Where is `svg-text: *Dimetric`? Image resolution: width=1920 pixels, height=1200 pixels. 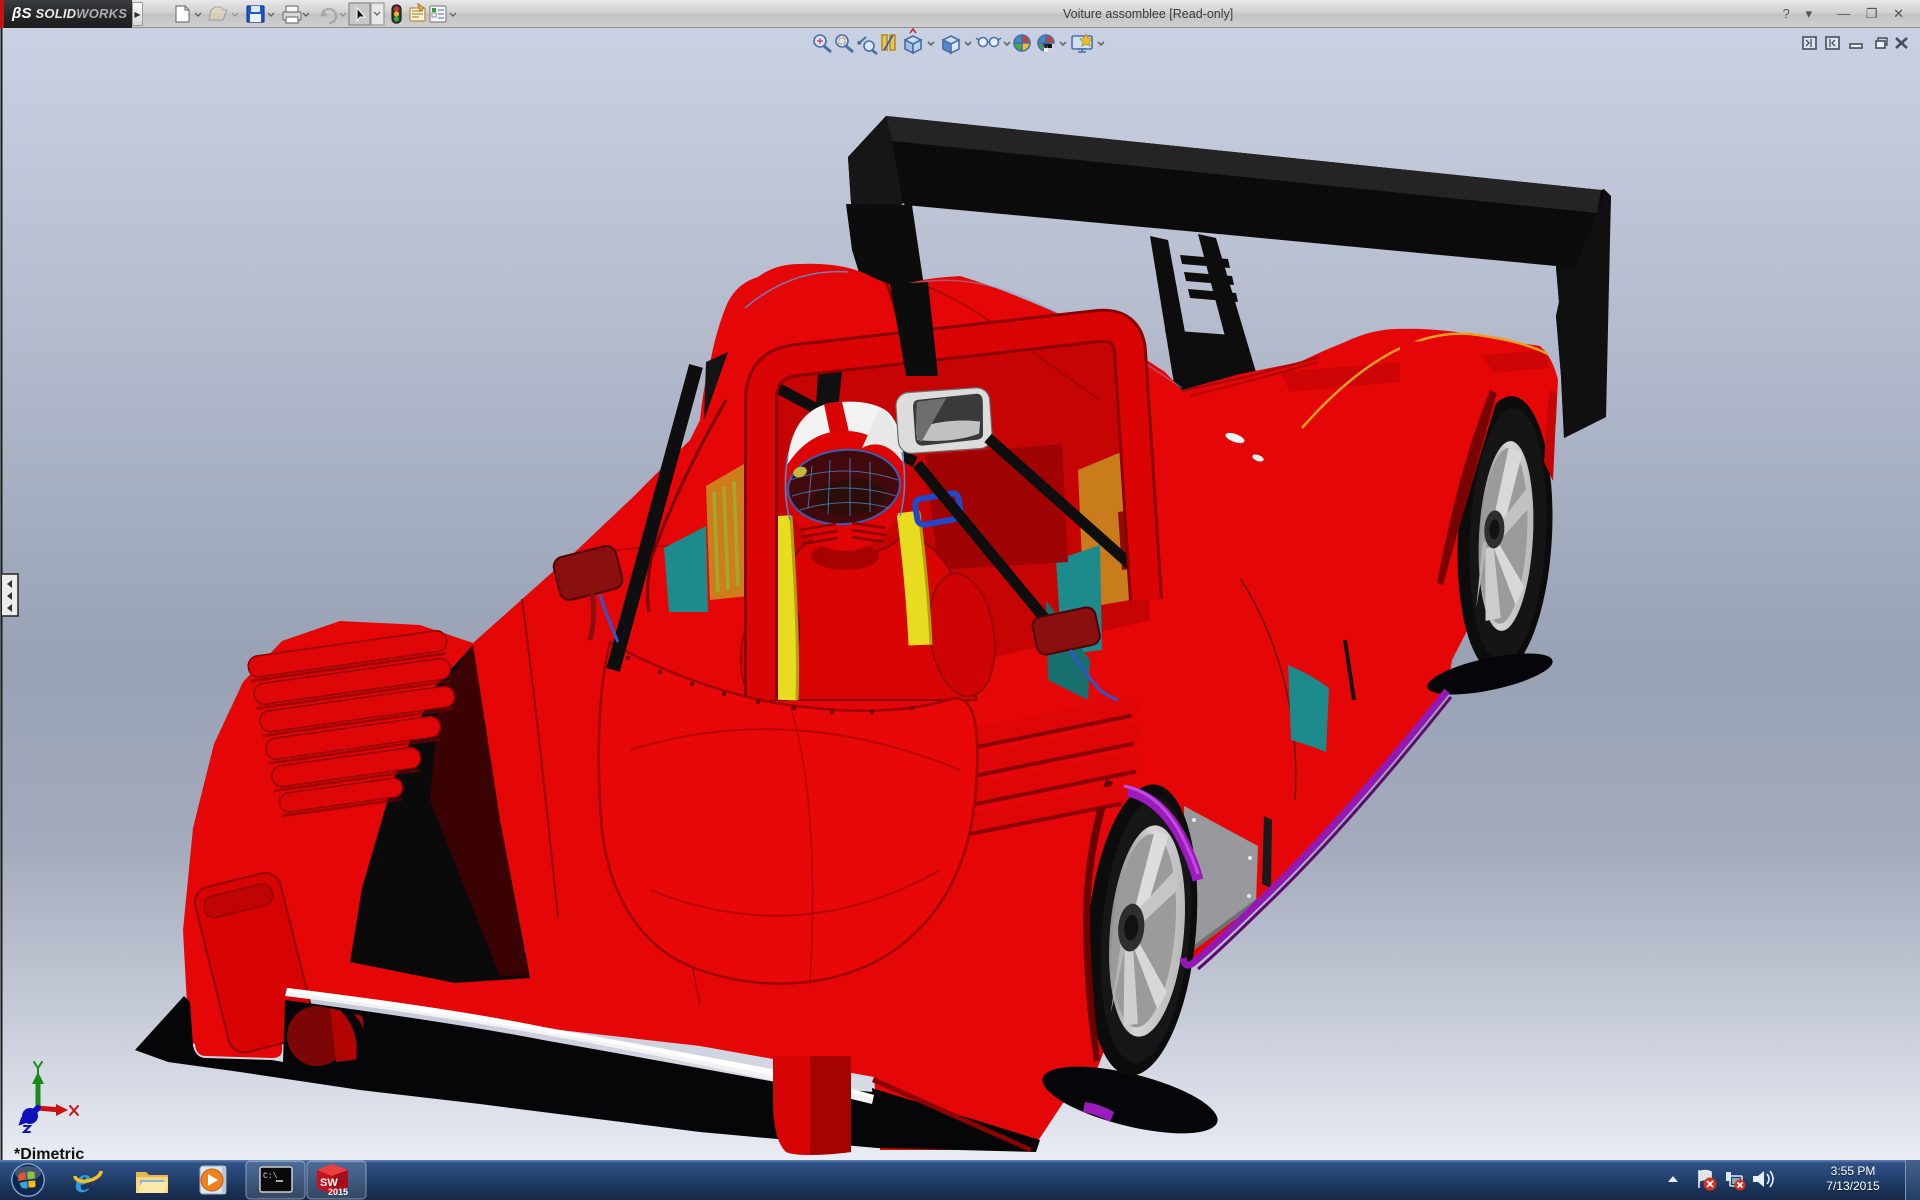 svg-text: *Dimetric is located at coordinates (49, 1153).